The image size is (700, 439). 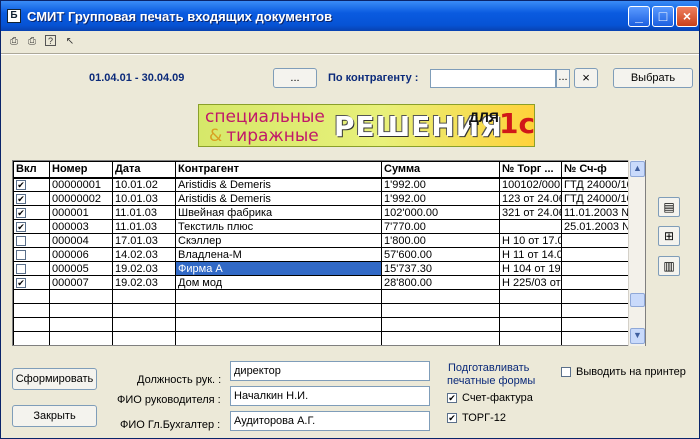 What do you see at coordinates (530, 212) in the screenshot?
I see `cell-torg: 321 от 24.06` at bounding box center [530, 212].